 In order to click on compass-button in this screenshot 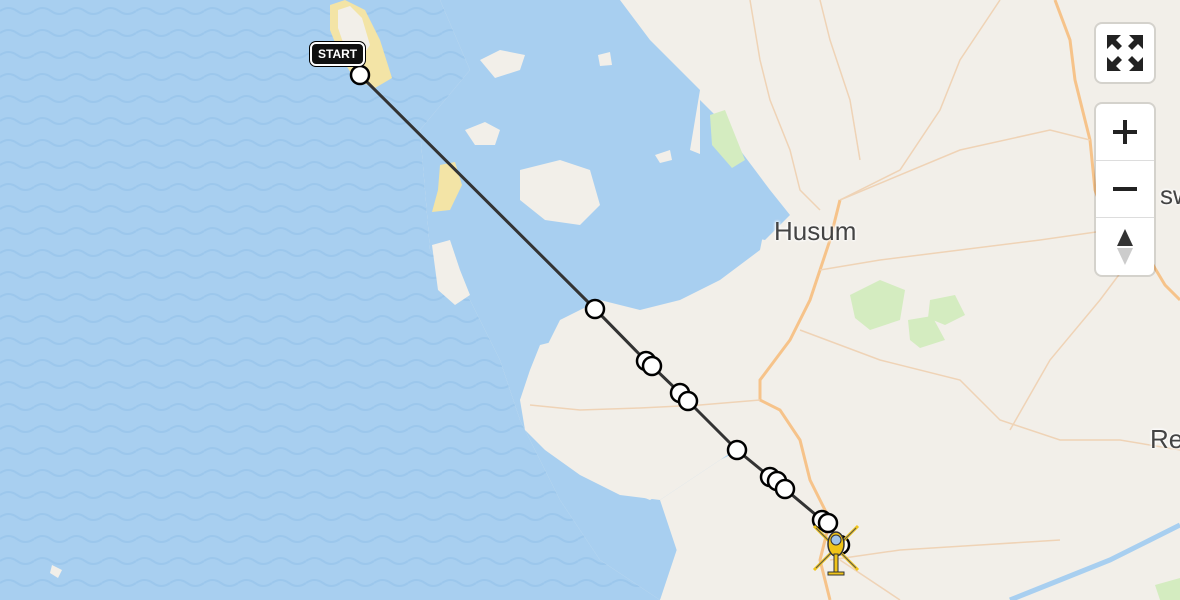, I will do `click(1125, 246)`.